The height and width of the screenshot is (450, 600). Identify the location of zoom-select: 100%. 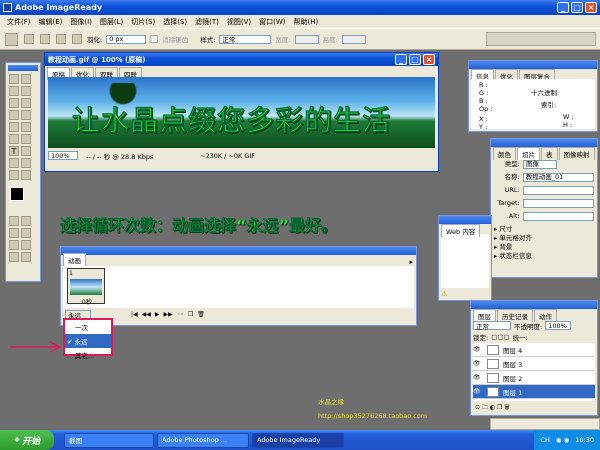
(63, 155).